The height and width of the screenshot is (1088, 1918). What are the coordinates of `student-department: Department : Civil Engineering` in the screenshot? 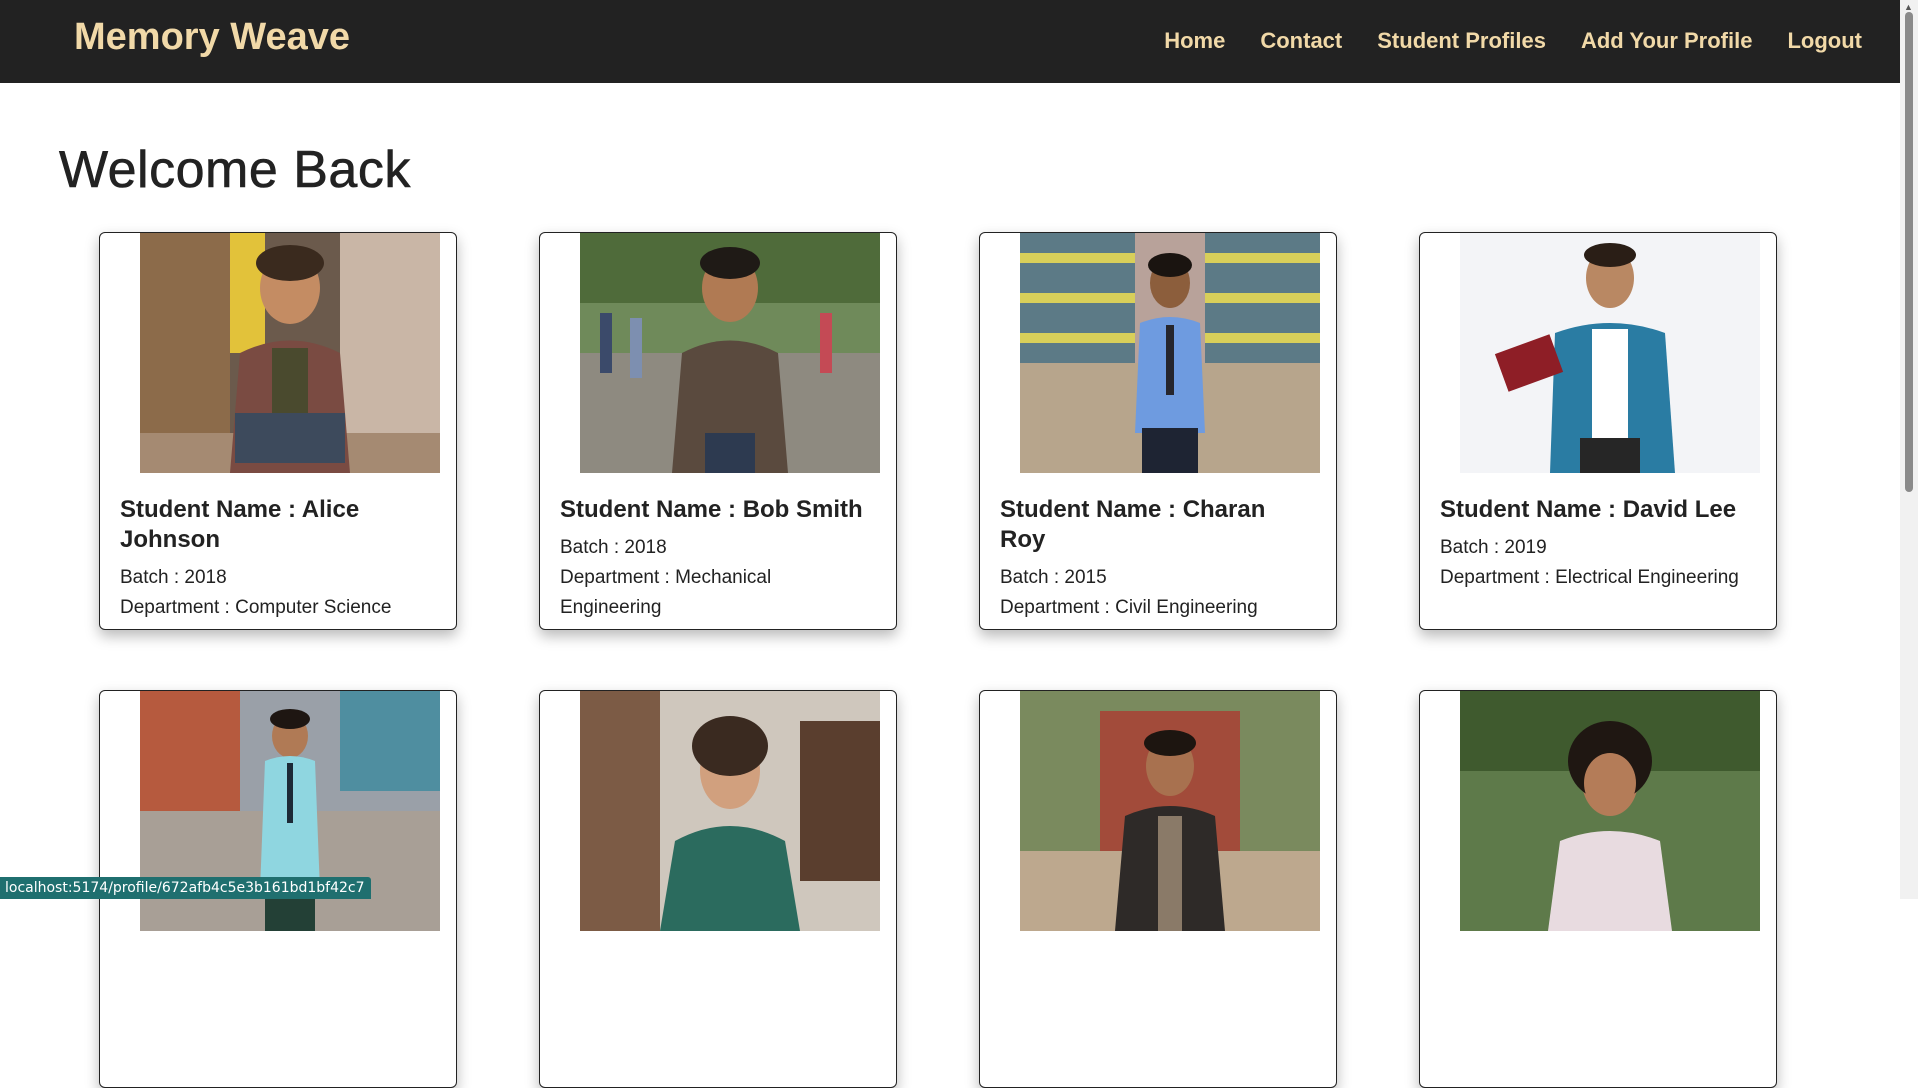 It's located at (1158, 608).